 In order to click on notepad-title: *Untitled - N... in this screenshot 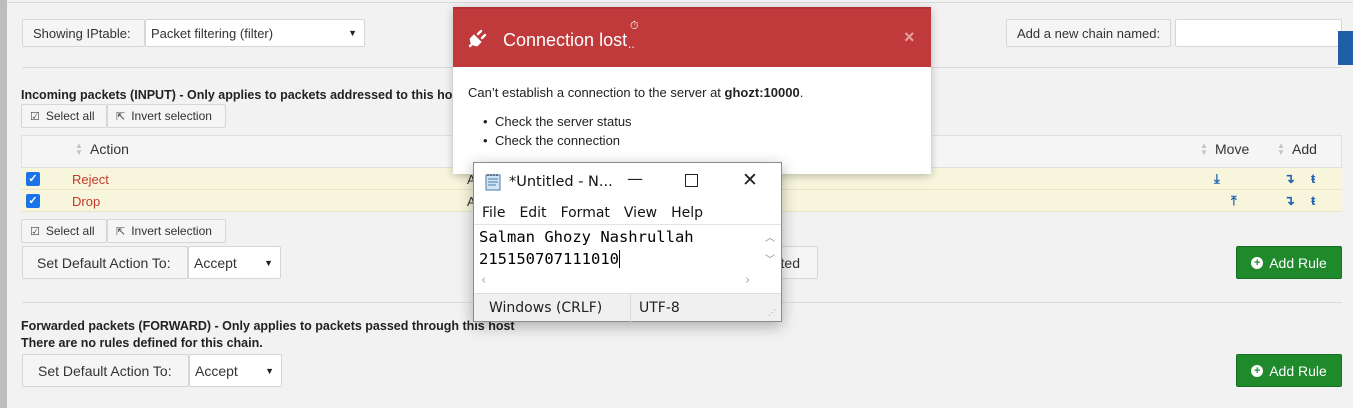, I will do `click(561, 182)`.